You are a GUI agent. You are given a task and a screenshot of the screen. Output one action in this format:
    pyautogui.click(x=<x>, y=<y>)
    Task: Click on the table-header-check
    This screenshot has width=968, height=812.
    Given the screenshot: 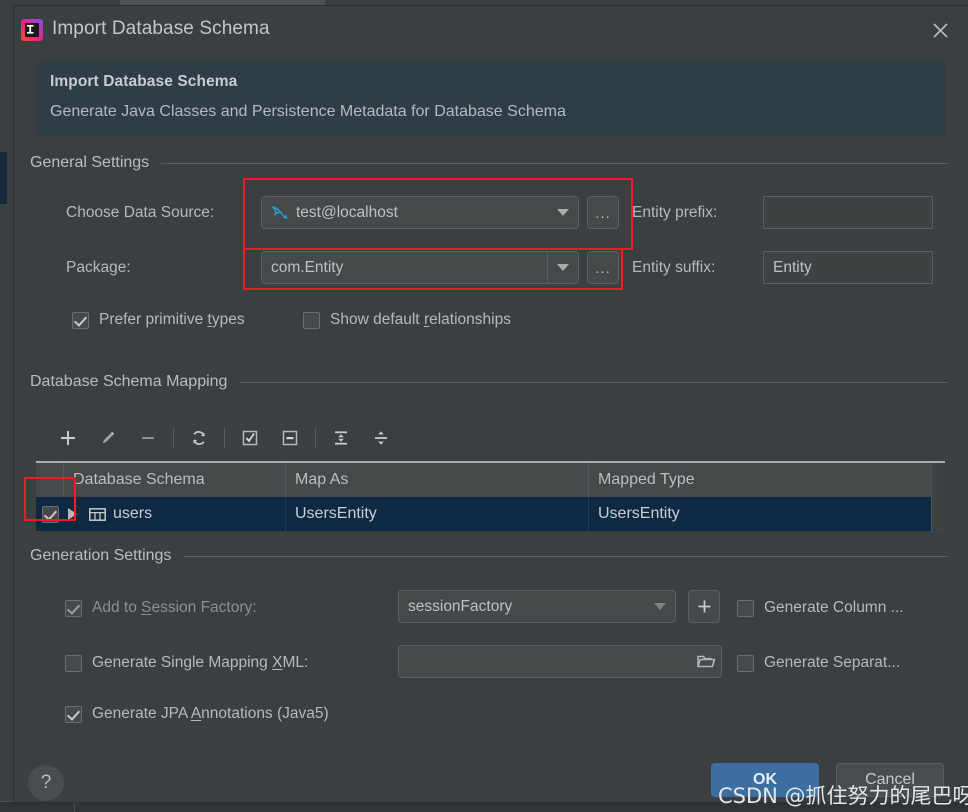 What is the action you would take?
    pyautogui.click(x=50, y=480)
    